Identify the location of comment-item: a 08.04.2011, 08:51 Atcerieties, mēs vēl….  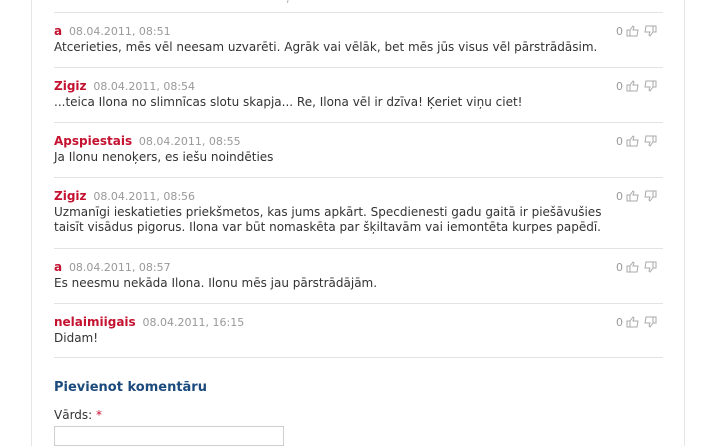
(358, 39).